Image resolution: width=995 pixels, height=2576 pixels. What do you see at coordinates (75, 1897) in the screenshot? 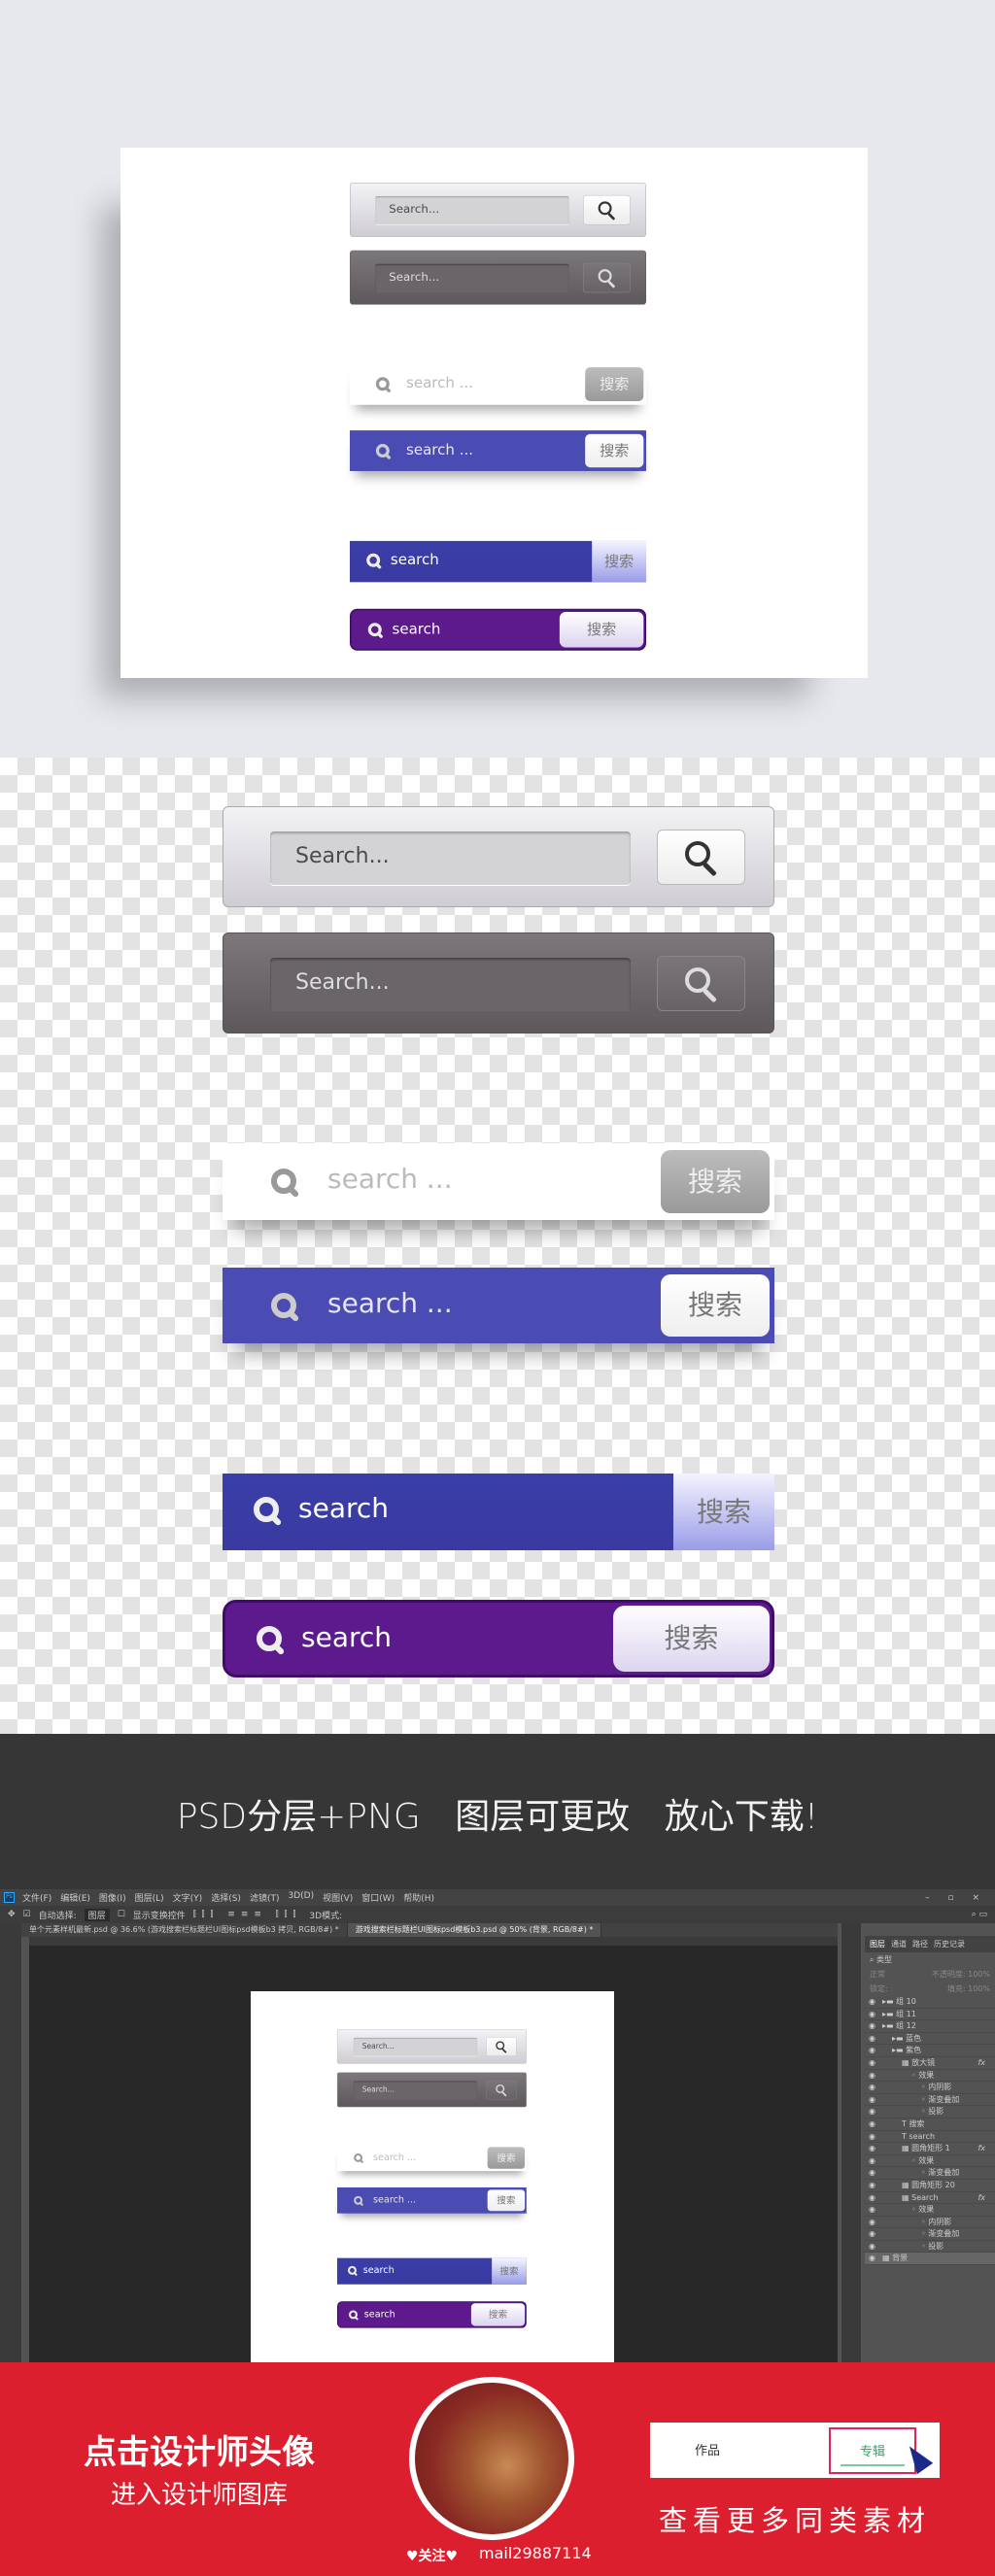
I see `menu-item: 编辑(E)` at bounding box center [75, 1897].